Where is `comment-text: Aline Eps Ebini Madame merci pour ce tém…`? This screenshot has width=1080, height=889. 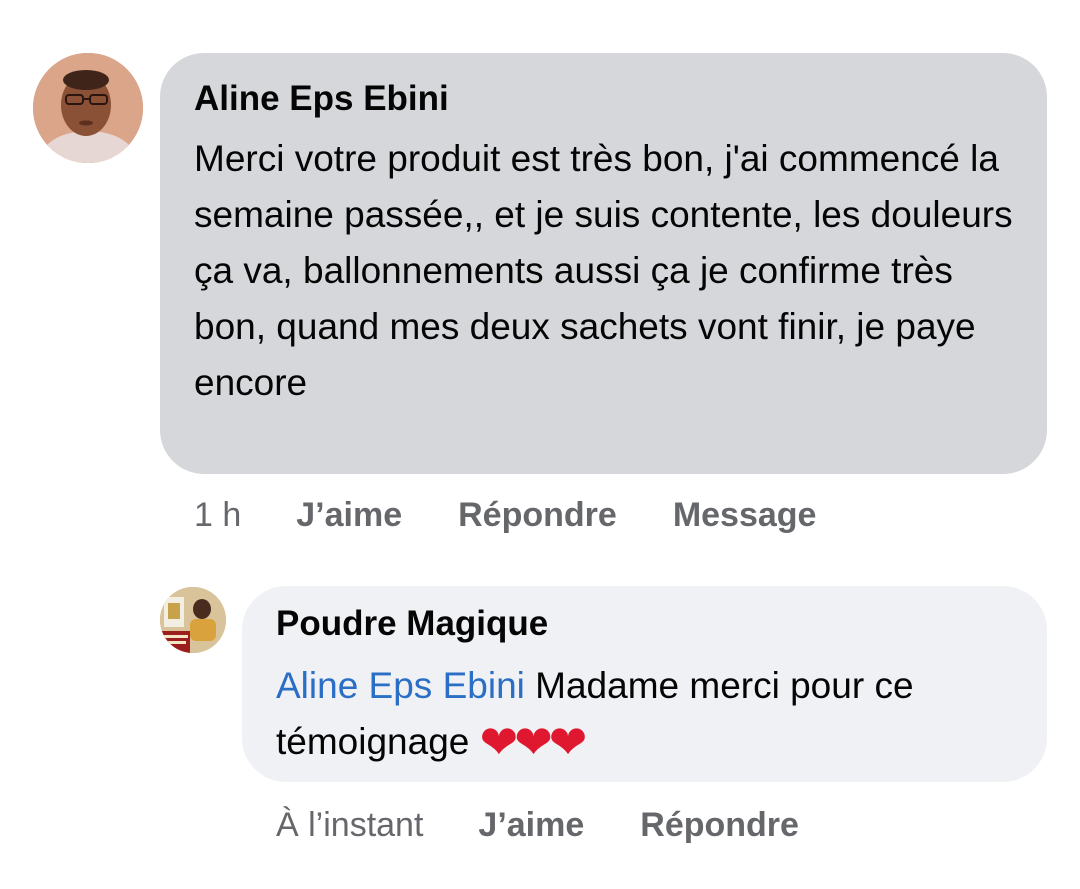
comment-text: Aline Eps Ebini Madame merci pour ce tém… is located at coordinates (646, 714).